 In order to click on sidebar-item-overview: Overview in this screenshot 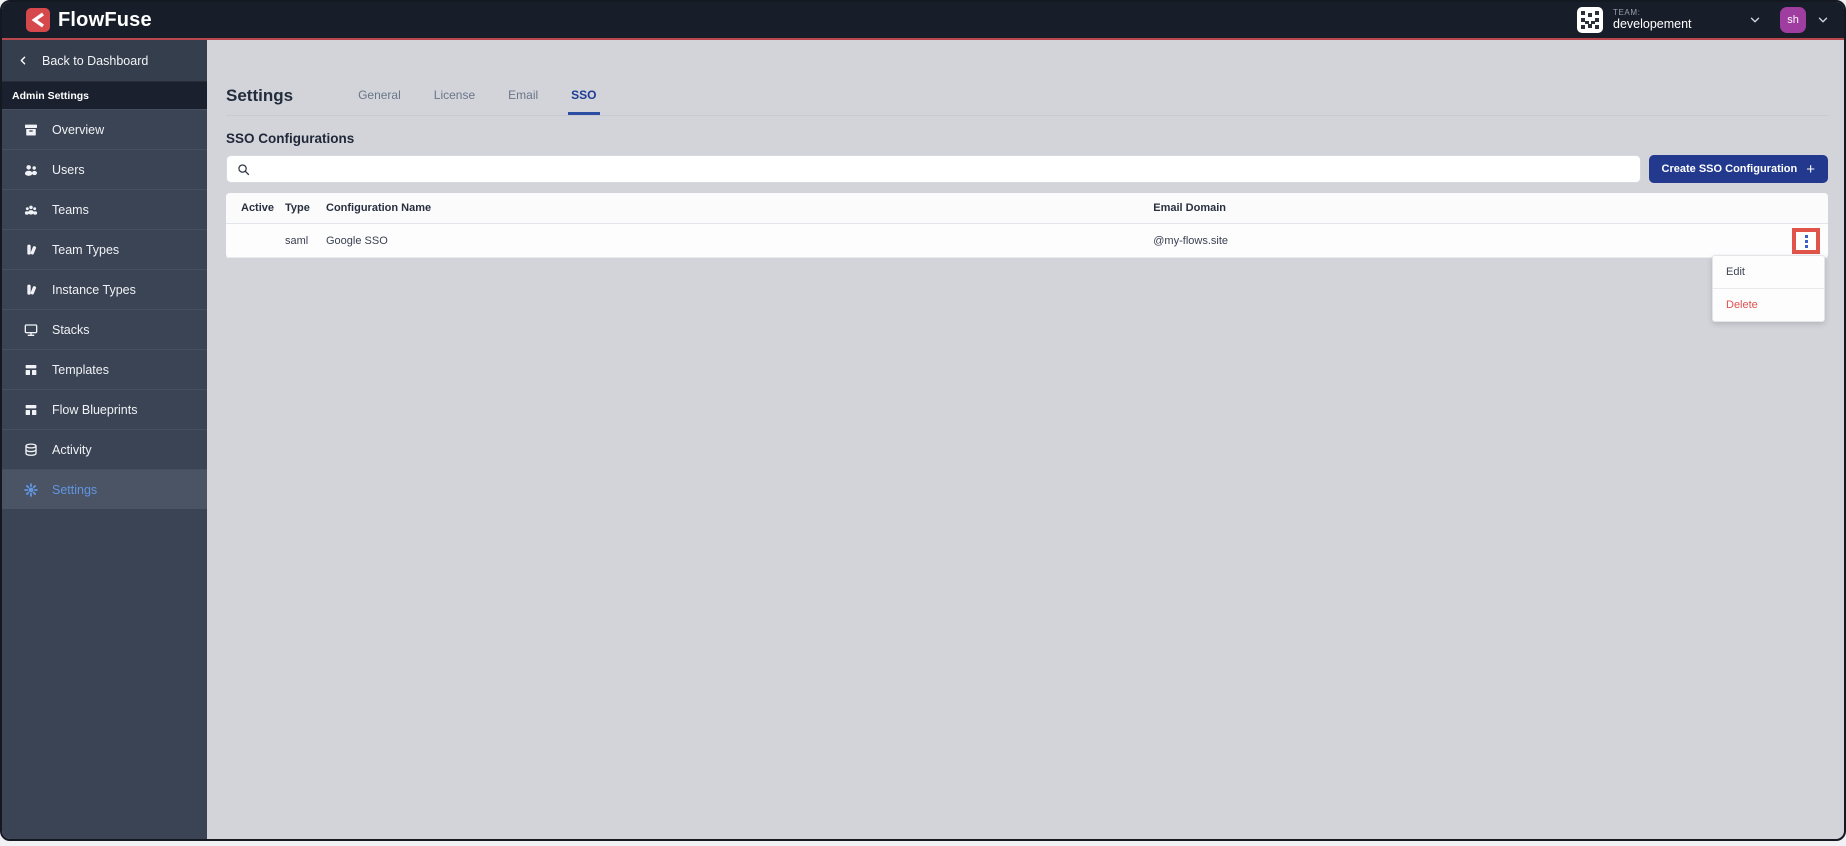, I will do `click(104, 129)`.